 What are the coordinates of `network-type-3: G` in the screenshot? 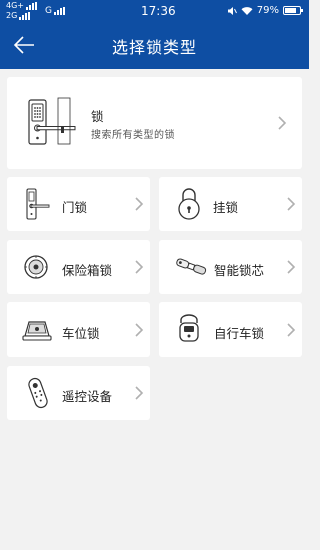 It's located at (48, 11).